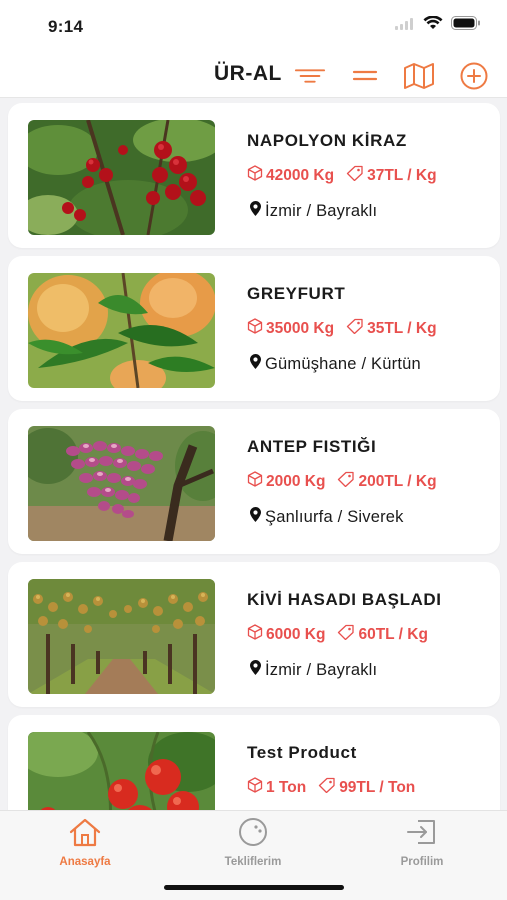 Image resolution: width=507 pixels, height=900 pixels. What do you see at coordinates (300, 175) in the screenshot?
I see `product-quantity: 42000 Kg` at bounding box center [300, 175].